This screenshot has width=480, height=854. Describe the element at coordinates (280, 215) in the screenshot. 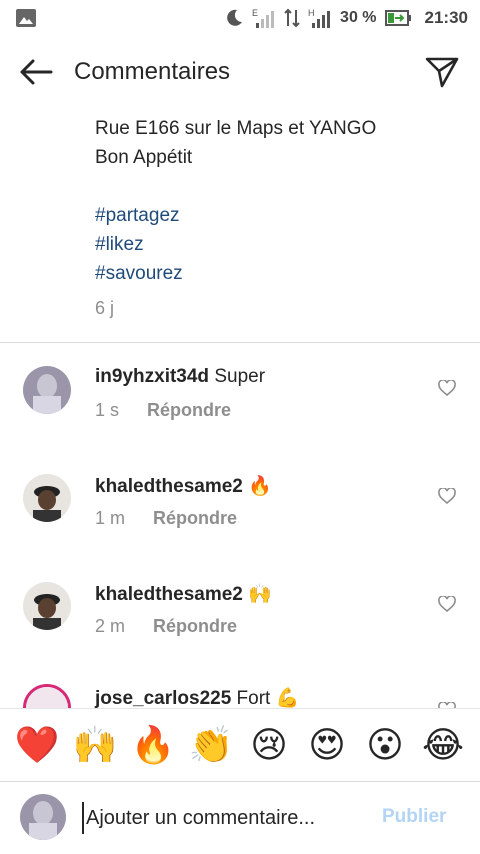

I see `hashtag-link: #partagez` at that location.